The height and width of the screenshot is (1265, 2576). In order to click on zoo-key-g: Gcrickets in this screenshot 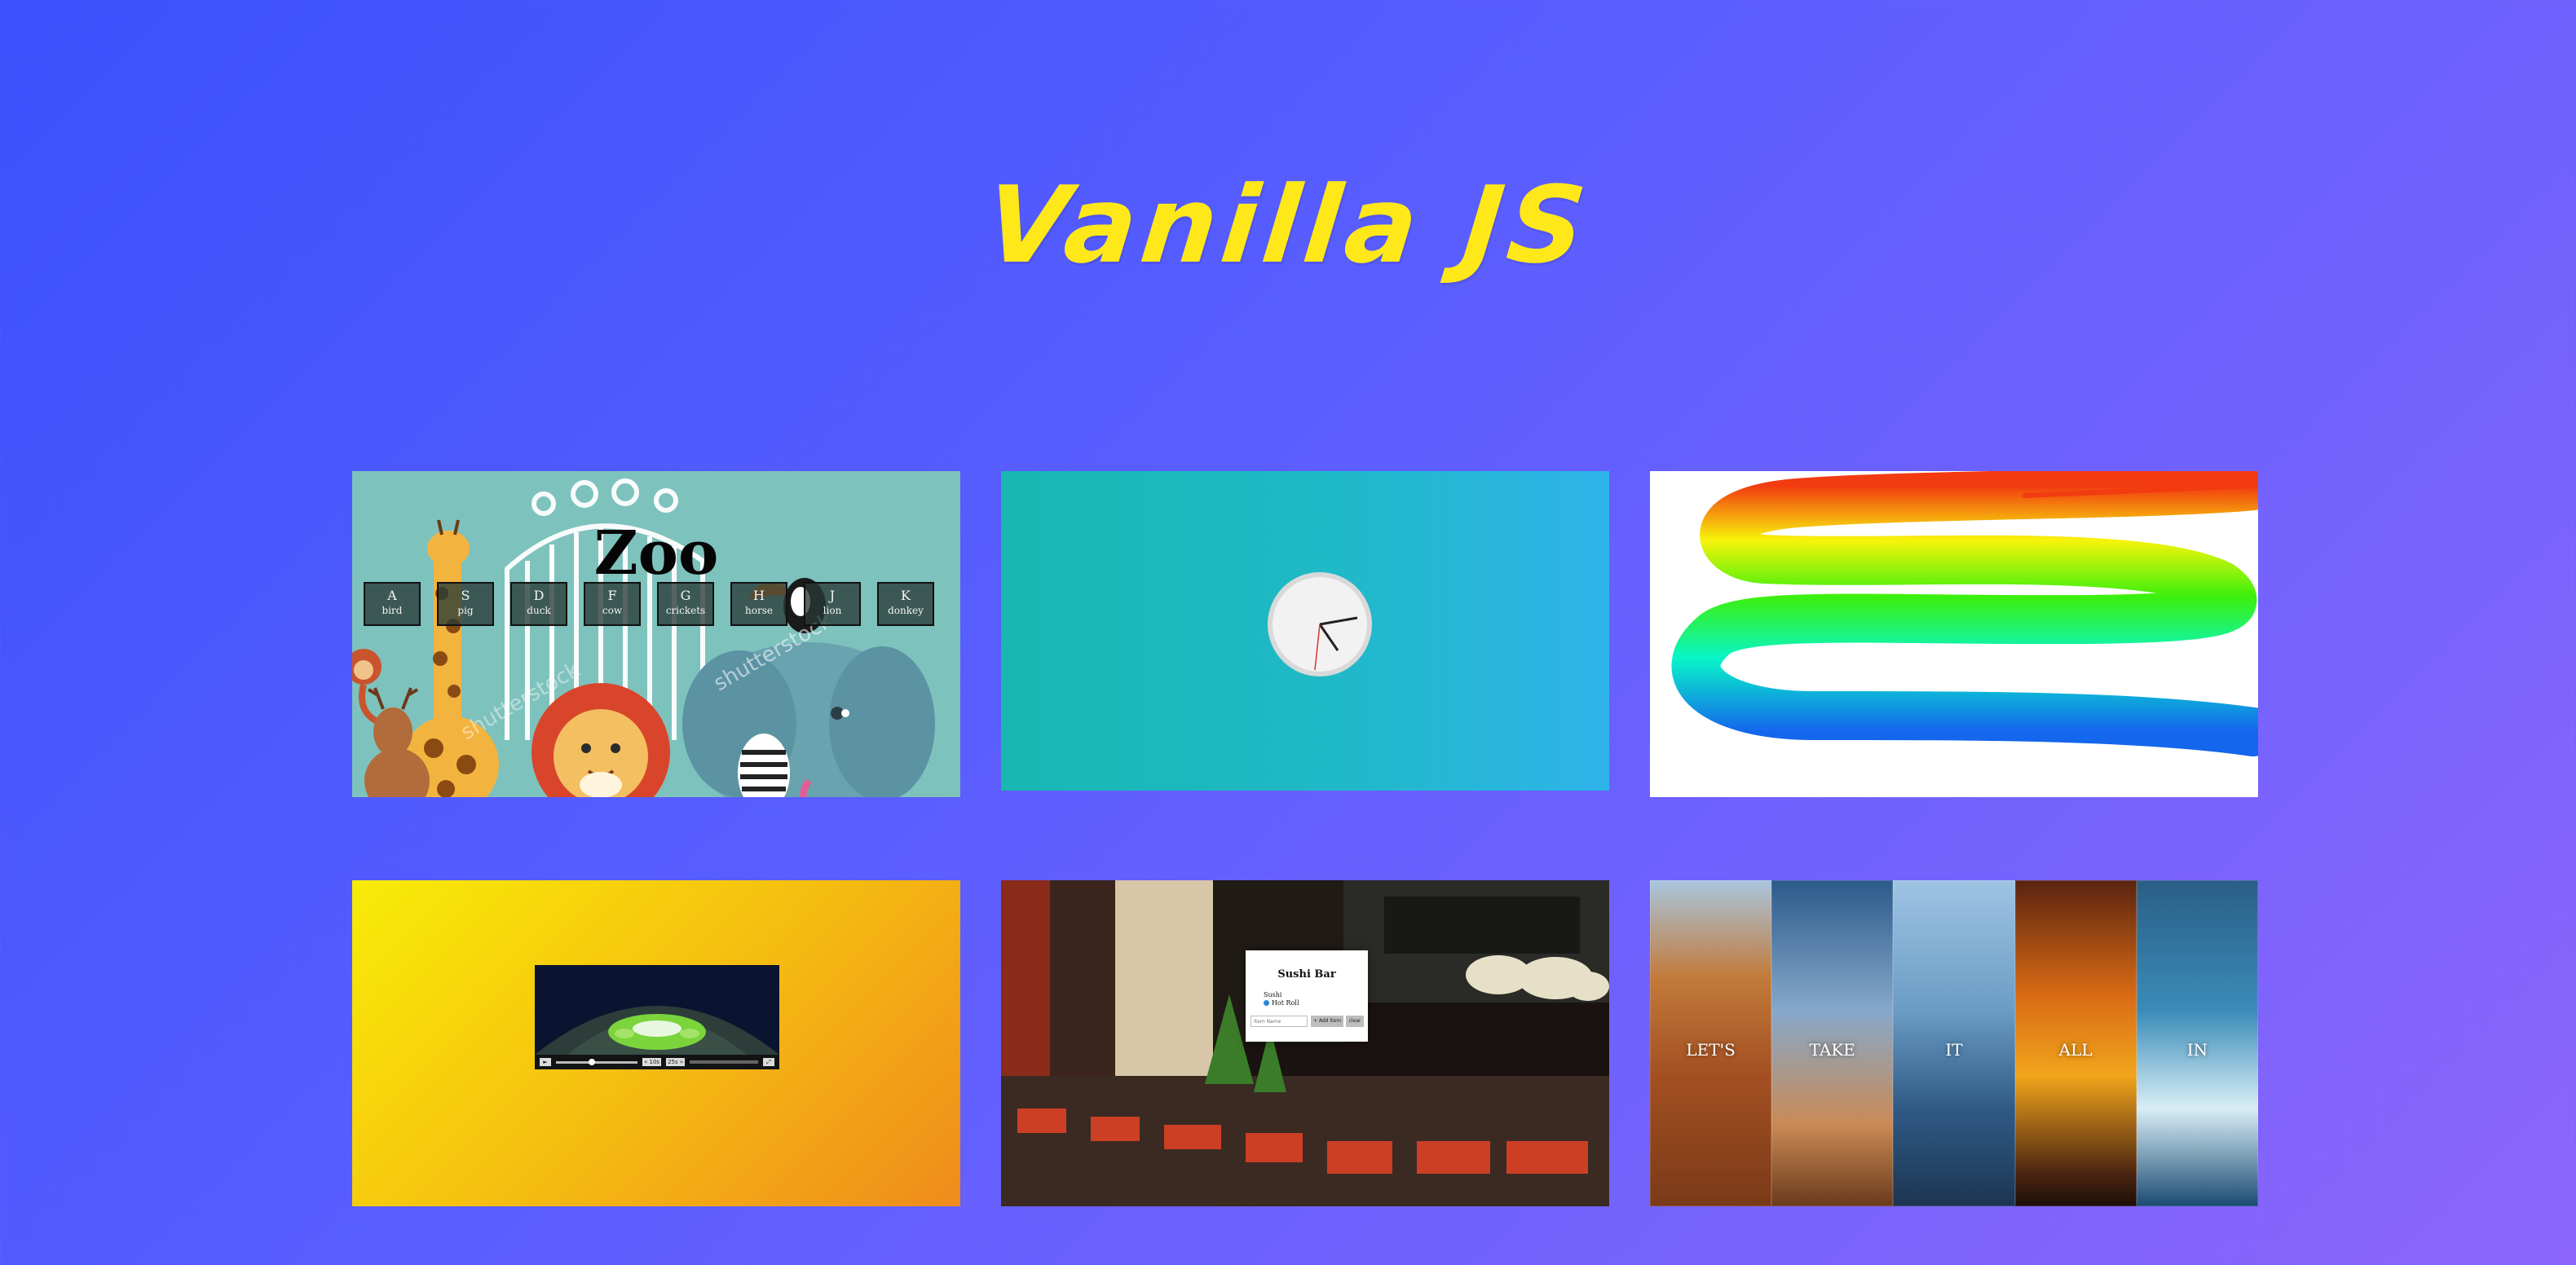, I will do `click(685, 604)`.